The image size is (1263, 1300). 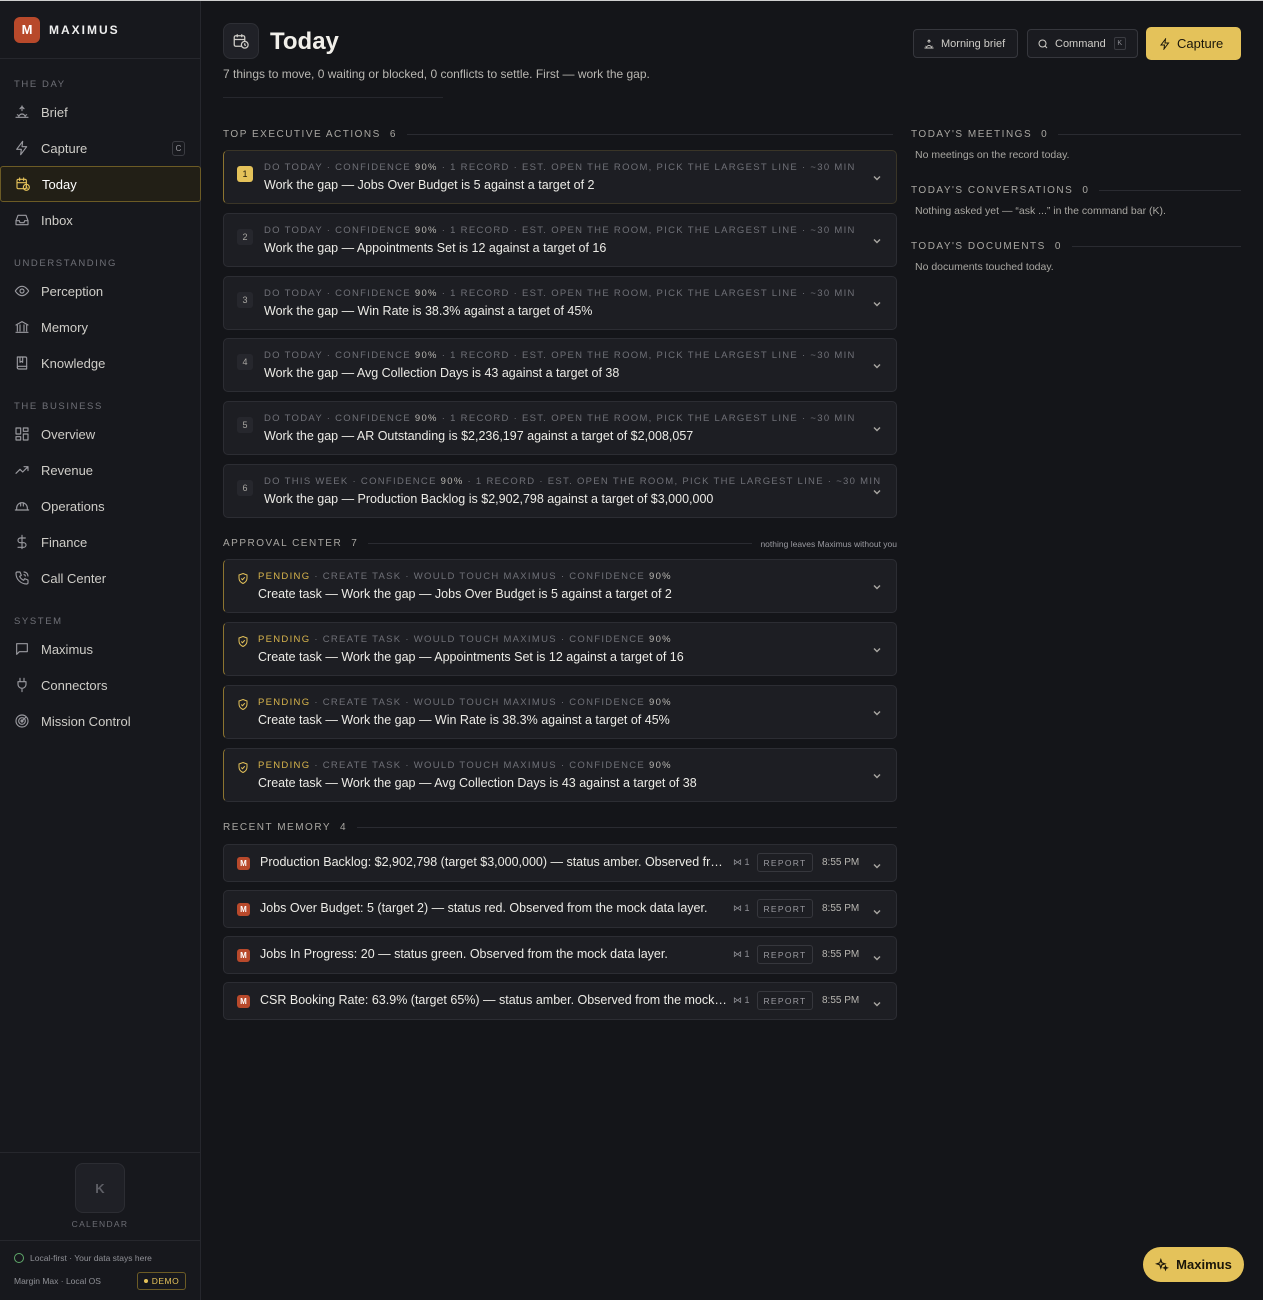 What do you see at coordinates (100, 685) in the screenshot?
I see `sidebar-item-connectors: Connectors` at bounding box center [100, 685].